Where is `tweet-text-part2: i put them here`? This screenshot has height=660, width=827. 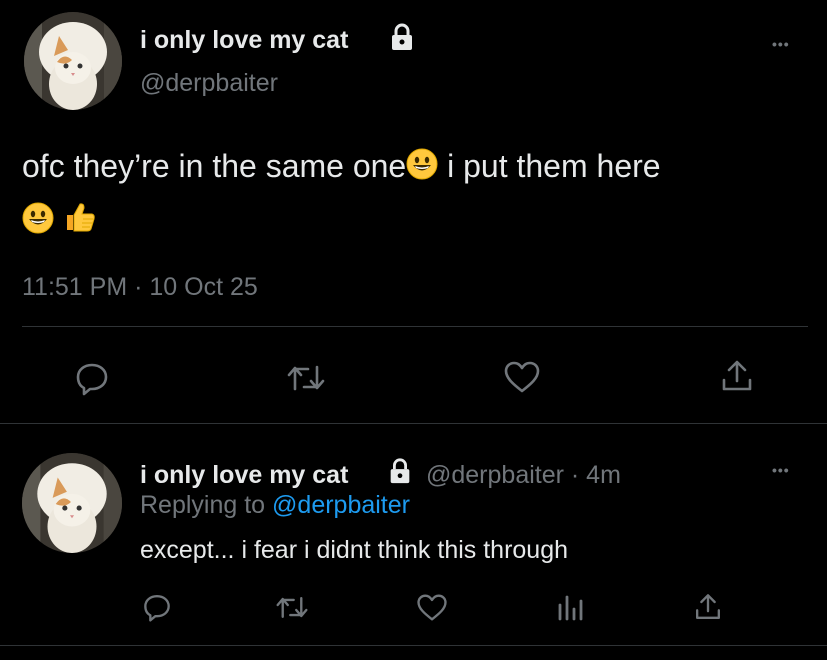
tweet-text-part2: i put them here is located at coordinates (549, 166).